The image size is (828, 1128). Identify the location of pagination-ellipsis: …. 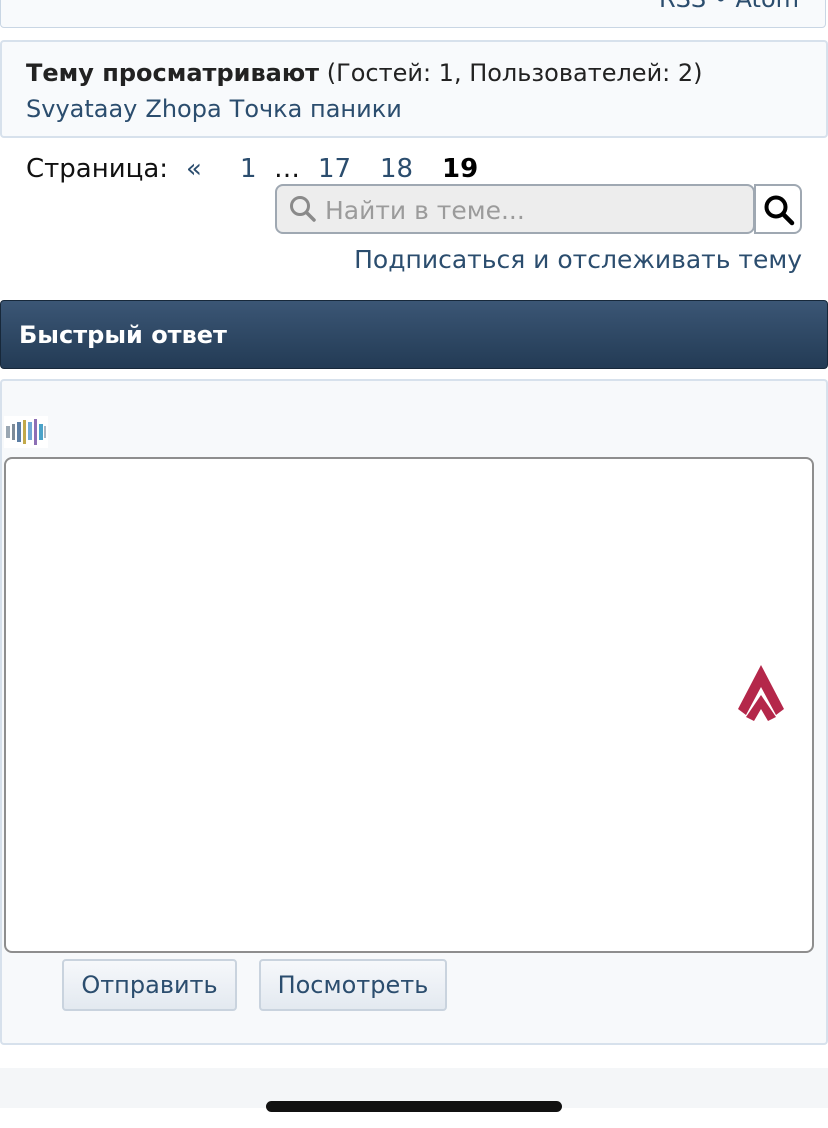
(287, 169).